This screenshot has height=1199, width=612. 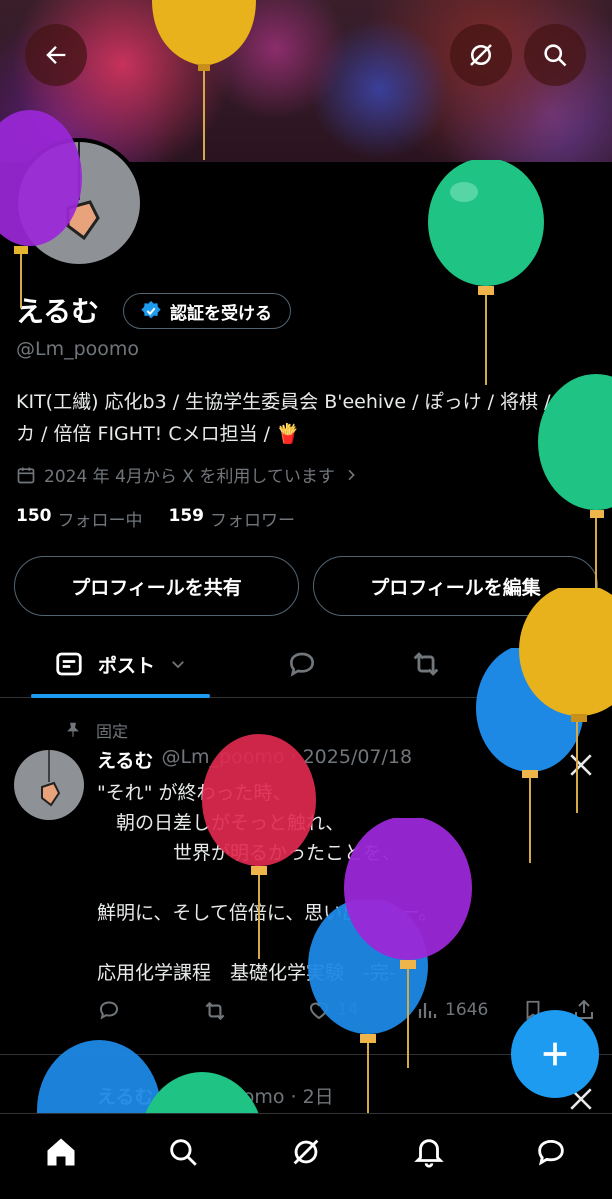 I want to click on nav-messages, so click(x=551, y=1152).